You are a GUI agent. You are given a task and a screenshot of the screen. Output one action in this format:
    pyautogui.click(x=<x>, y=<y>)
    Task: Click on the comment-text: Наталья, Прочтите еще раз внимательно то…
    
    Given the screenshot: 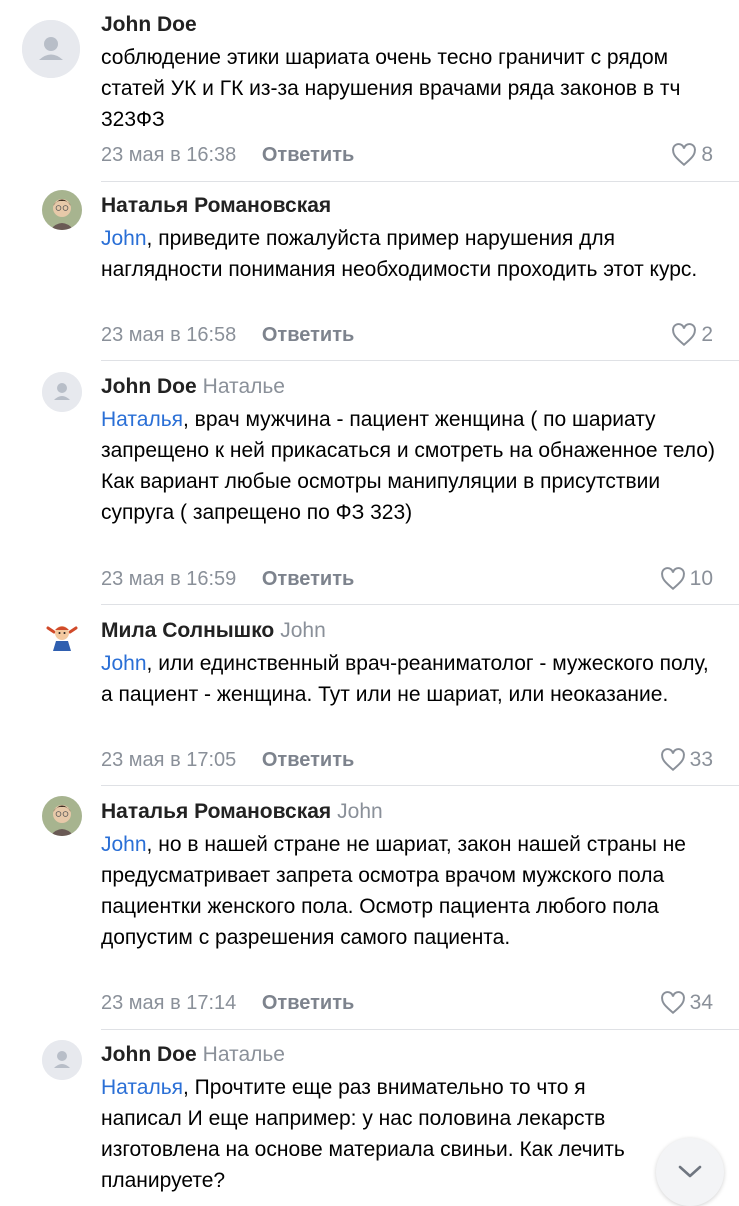 What is the action you would take?
    pyautogui.click(x=381, y=1134)
    